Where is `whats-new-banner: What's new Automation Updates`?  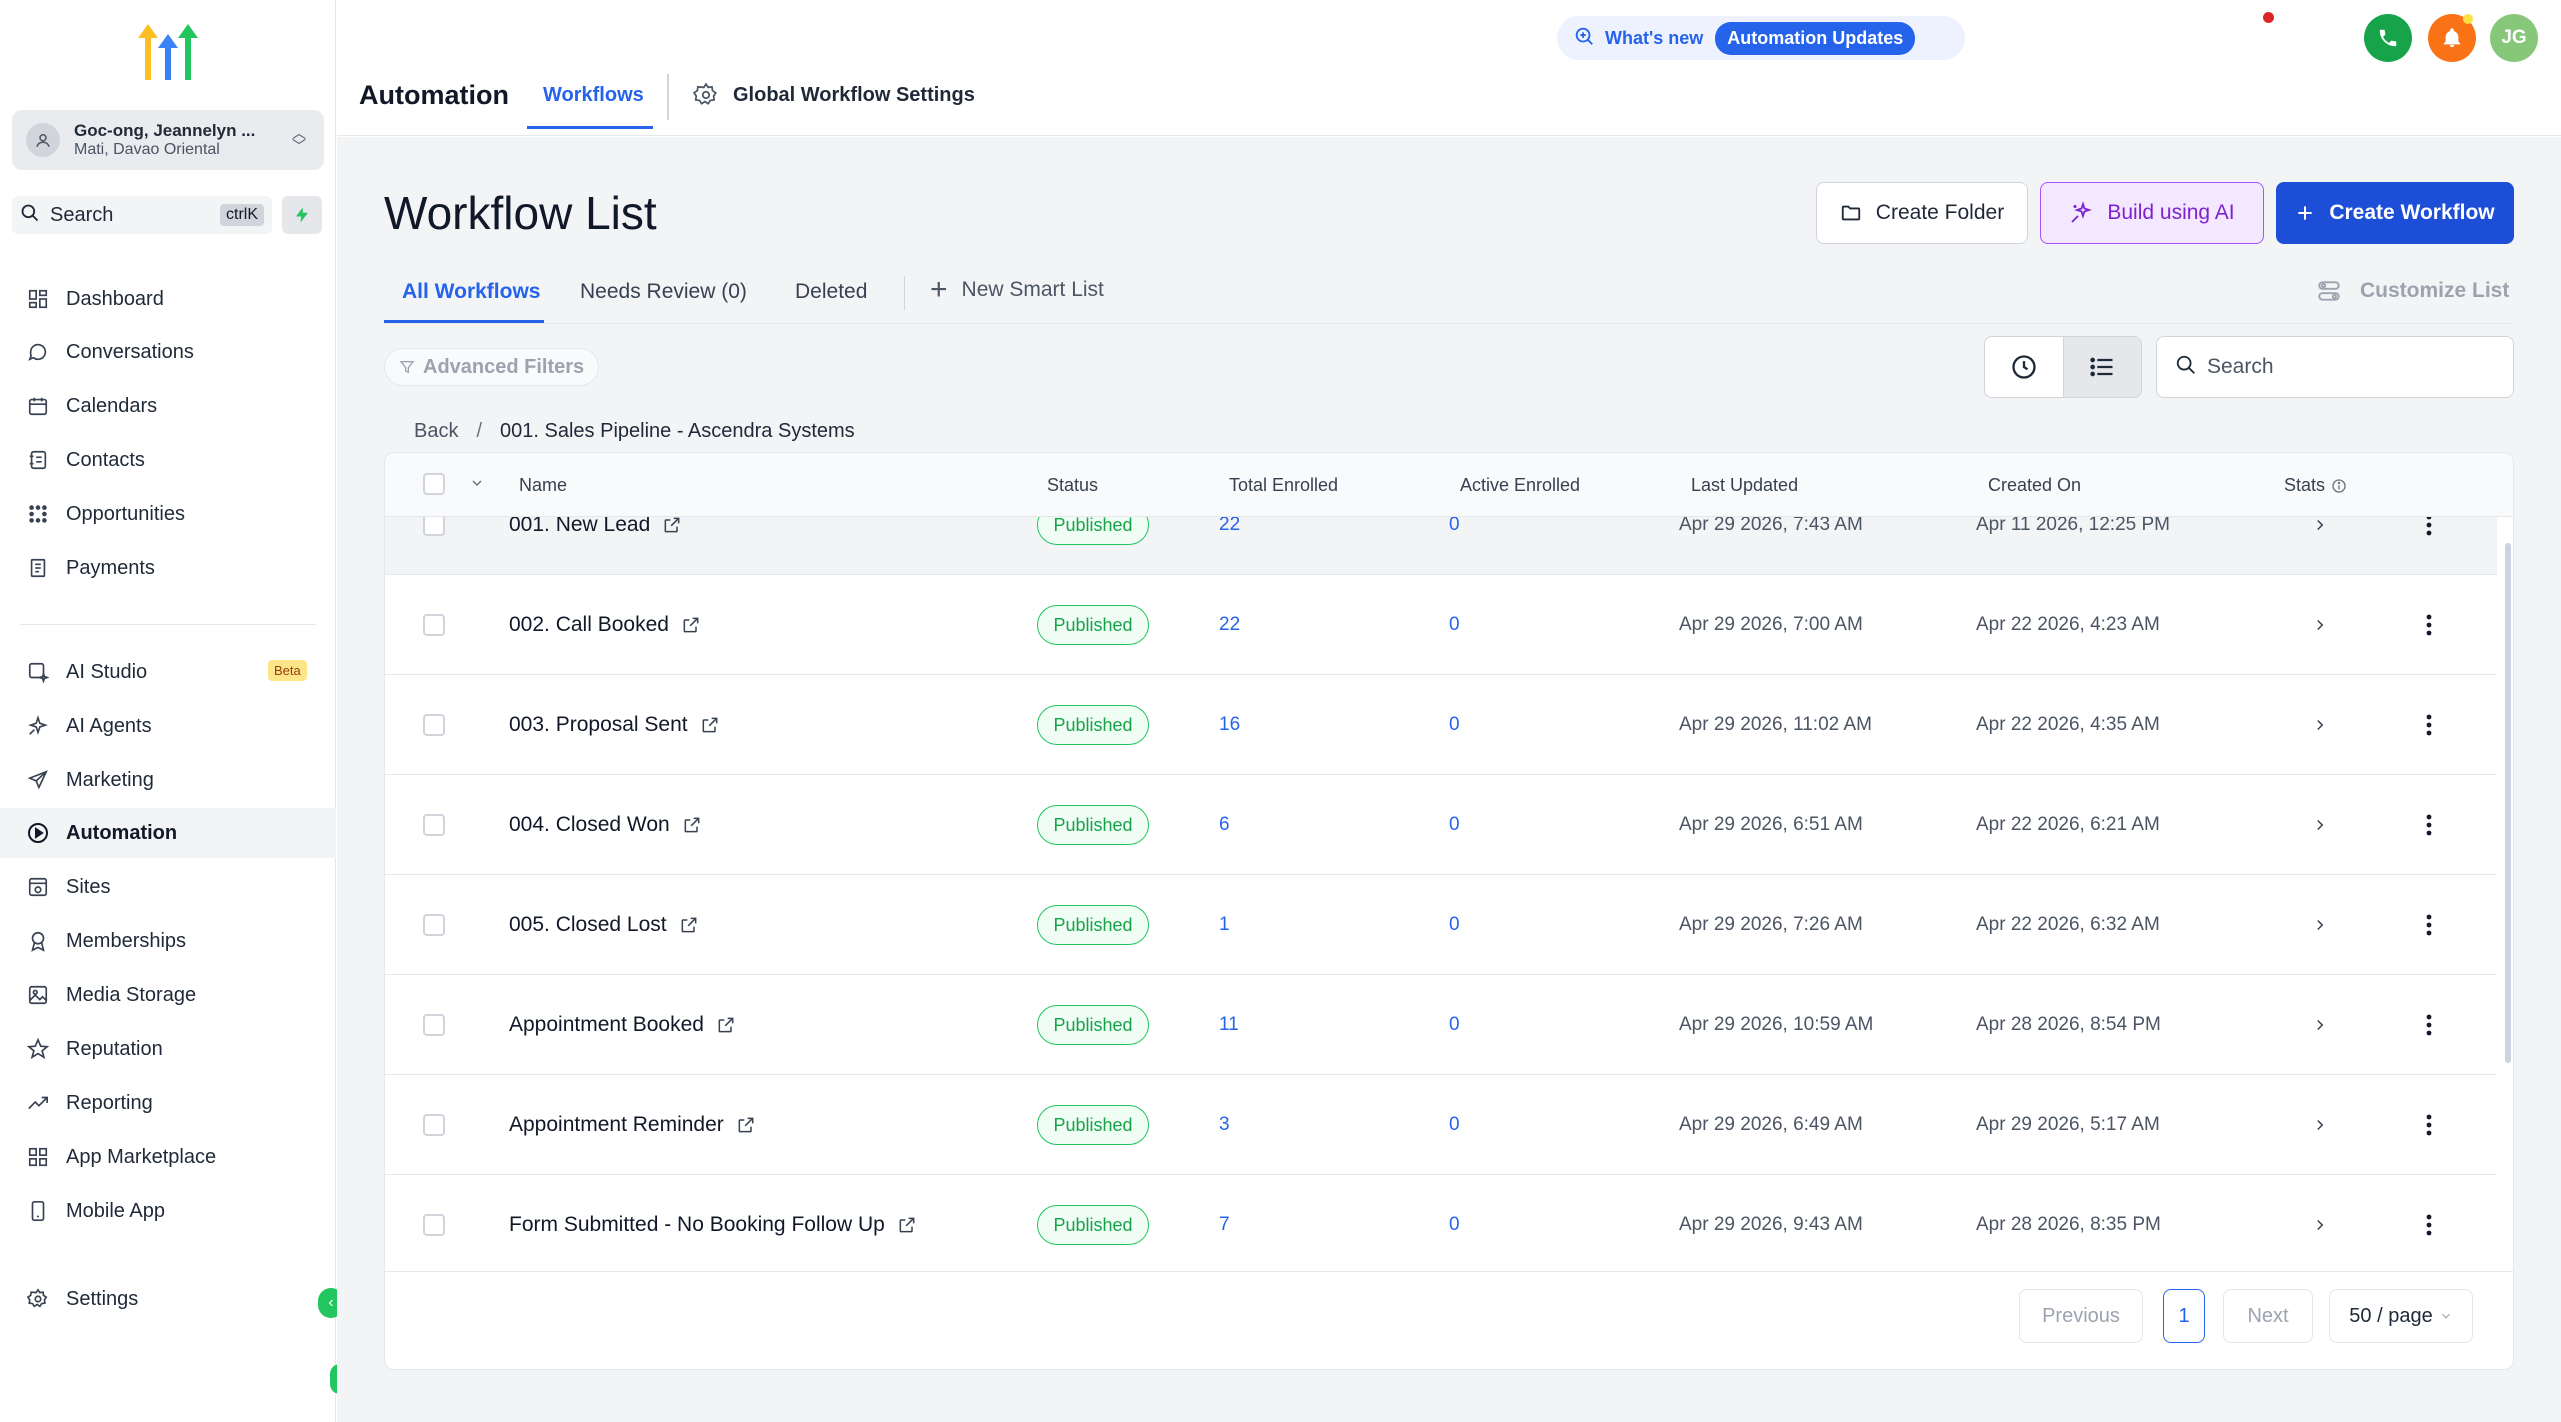
whats-new-banner: What's new Automation Updates is located at coordinates (1761, 38).